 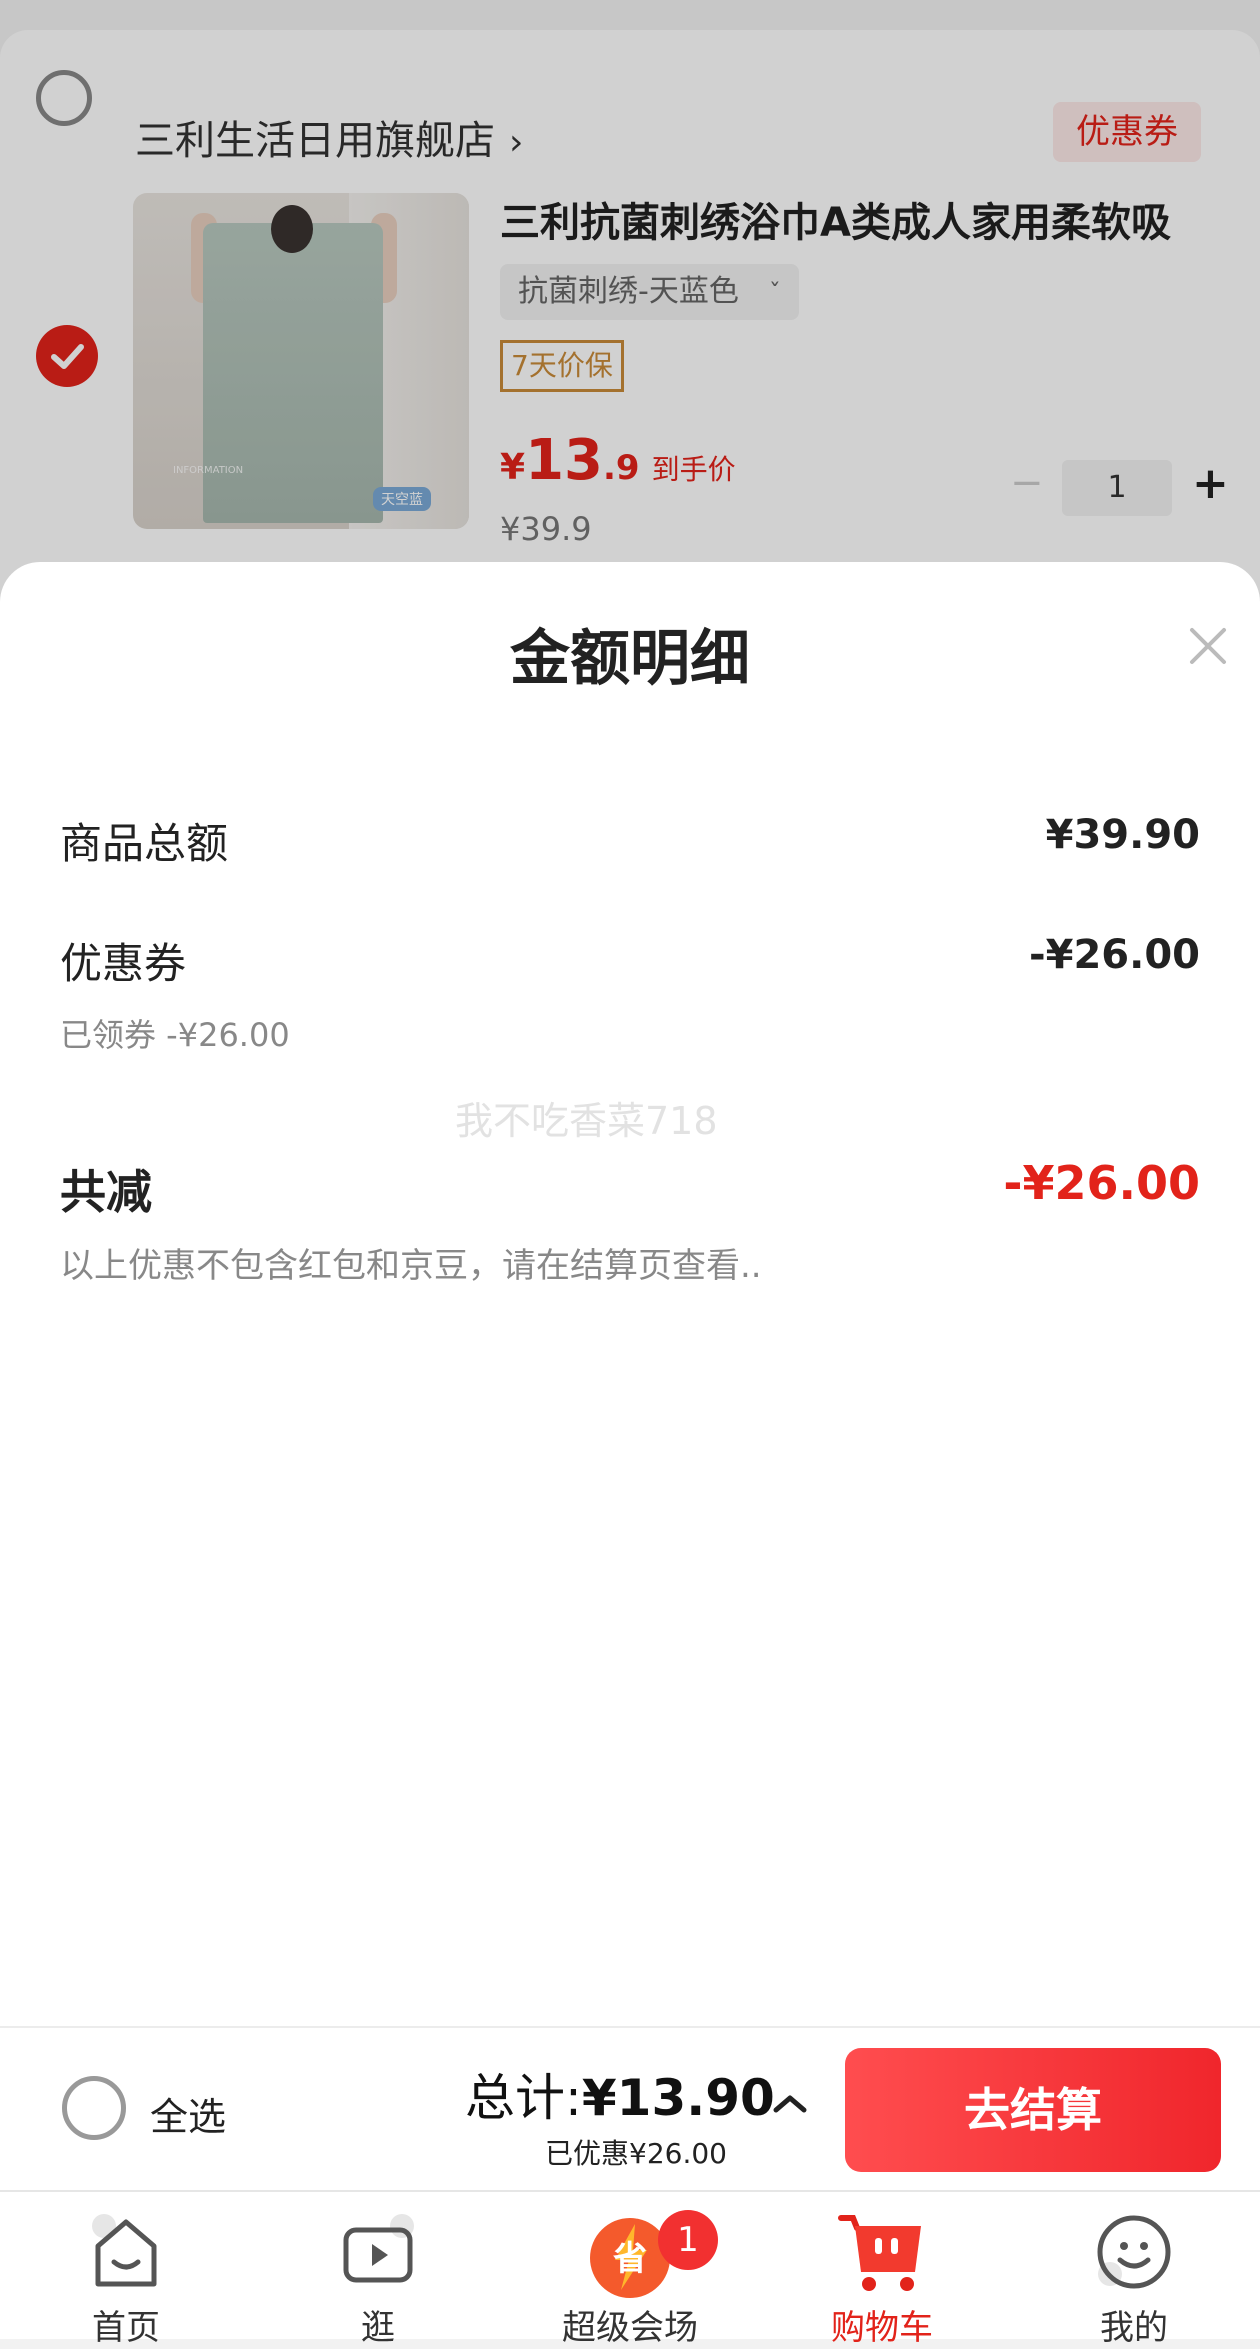 What do you see at coordinates (188, 2113) in the screenshot?
I see `select-all-label: 全选` at bounding box center [188, 2113].